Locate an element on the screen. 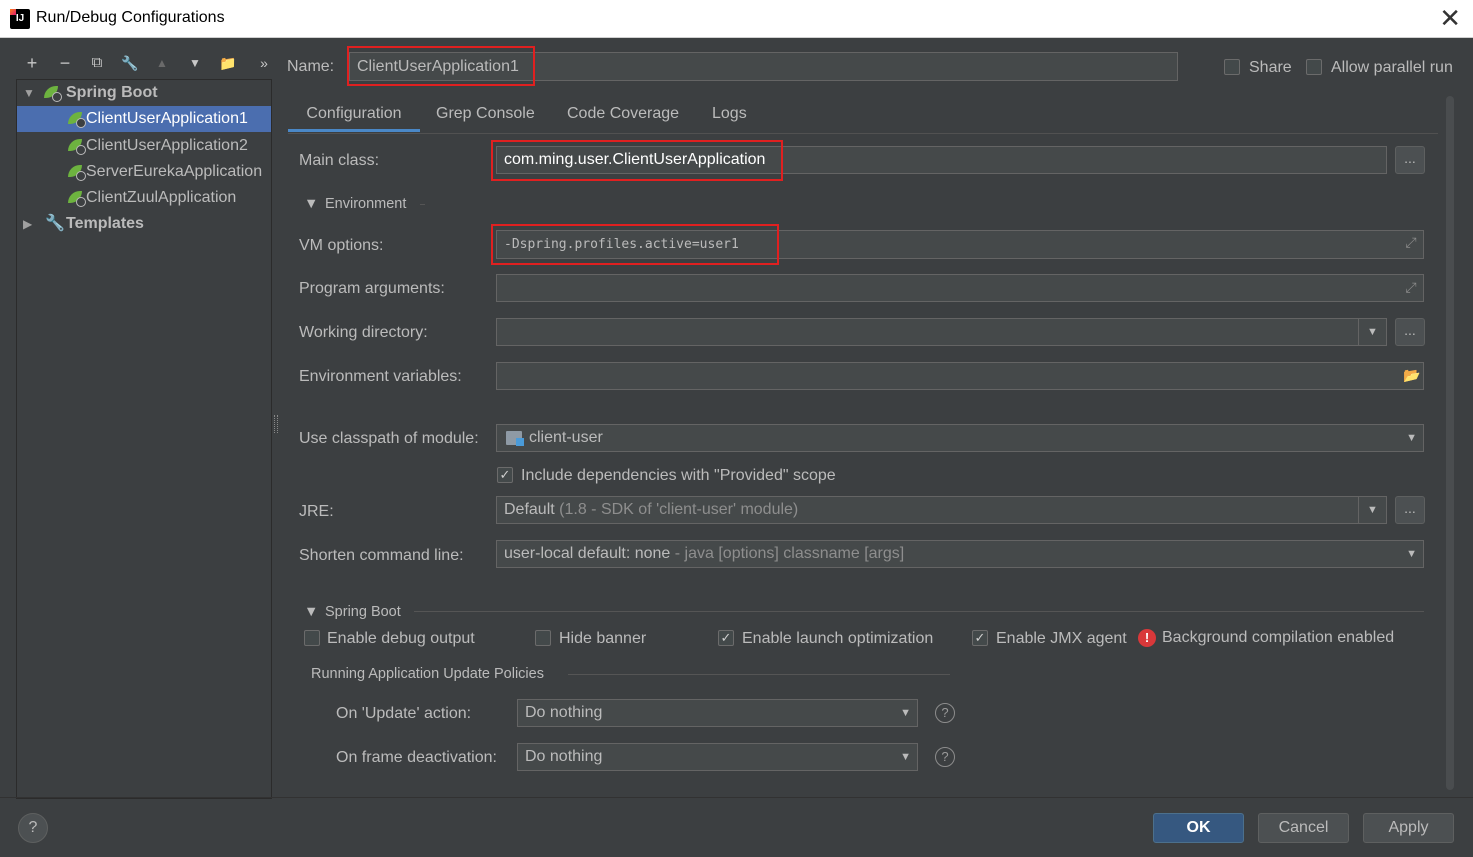 The height and width of the screenshot is (857, 1473). tab-grep-console: Grep Console is located at coordinates (485, 116).